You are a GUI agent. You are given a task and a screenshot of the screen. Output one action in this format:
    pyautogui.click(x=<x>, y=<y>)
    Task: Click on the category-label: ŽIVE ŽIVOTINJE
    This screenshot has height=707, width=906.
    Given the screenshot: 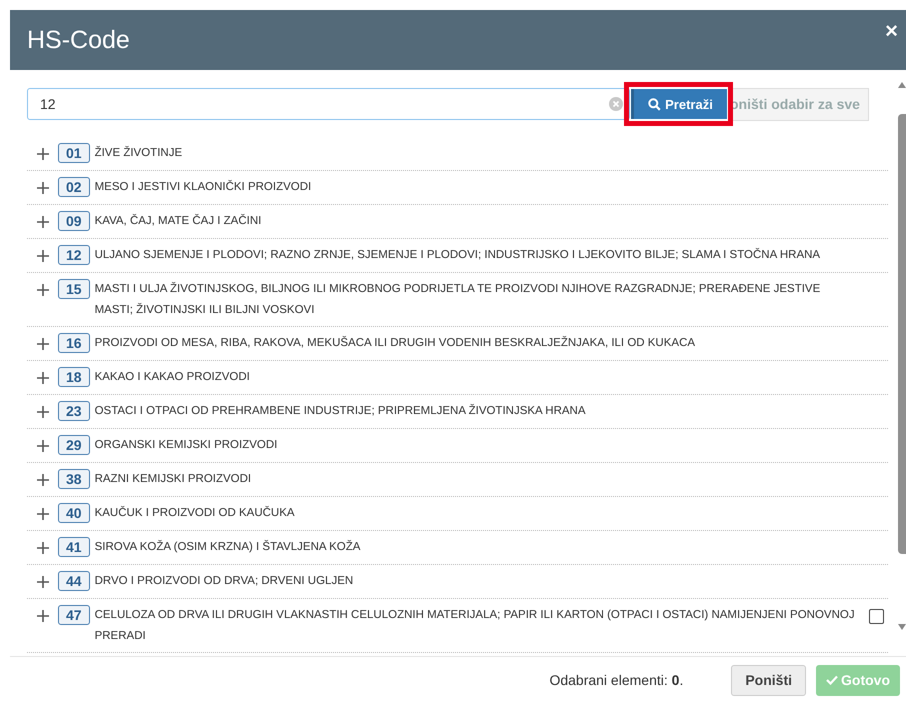 What is the action you would take?
    pyautogui.click(x=139, y=153)
    